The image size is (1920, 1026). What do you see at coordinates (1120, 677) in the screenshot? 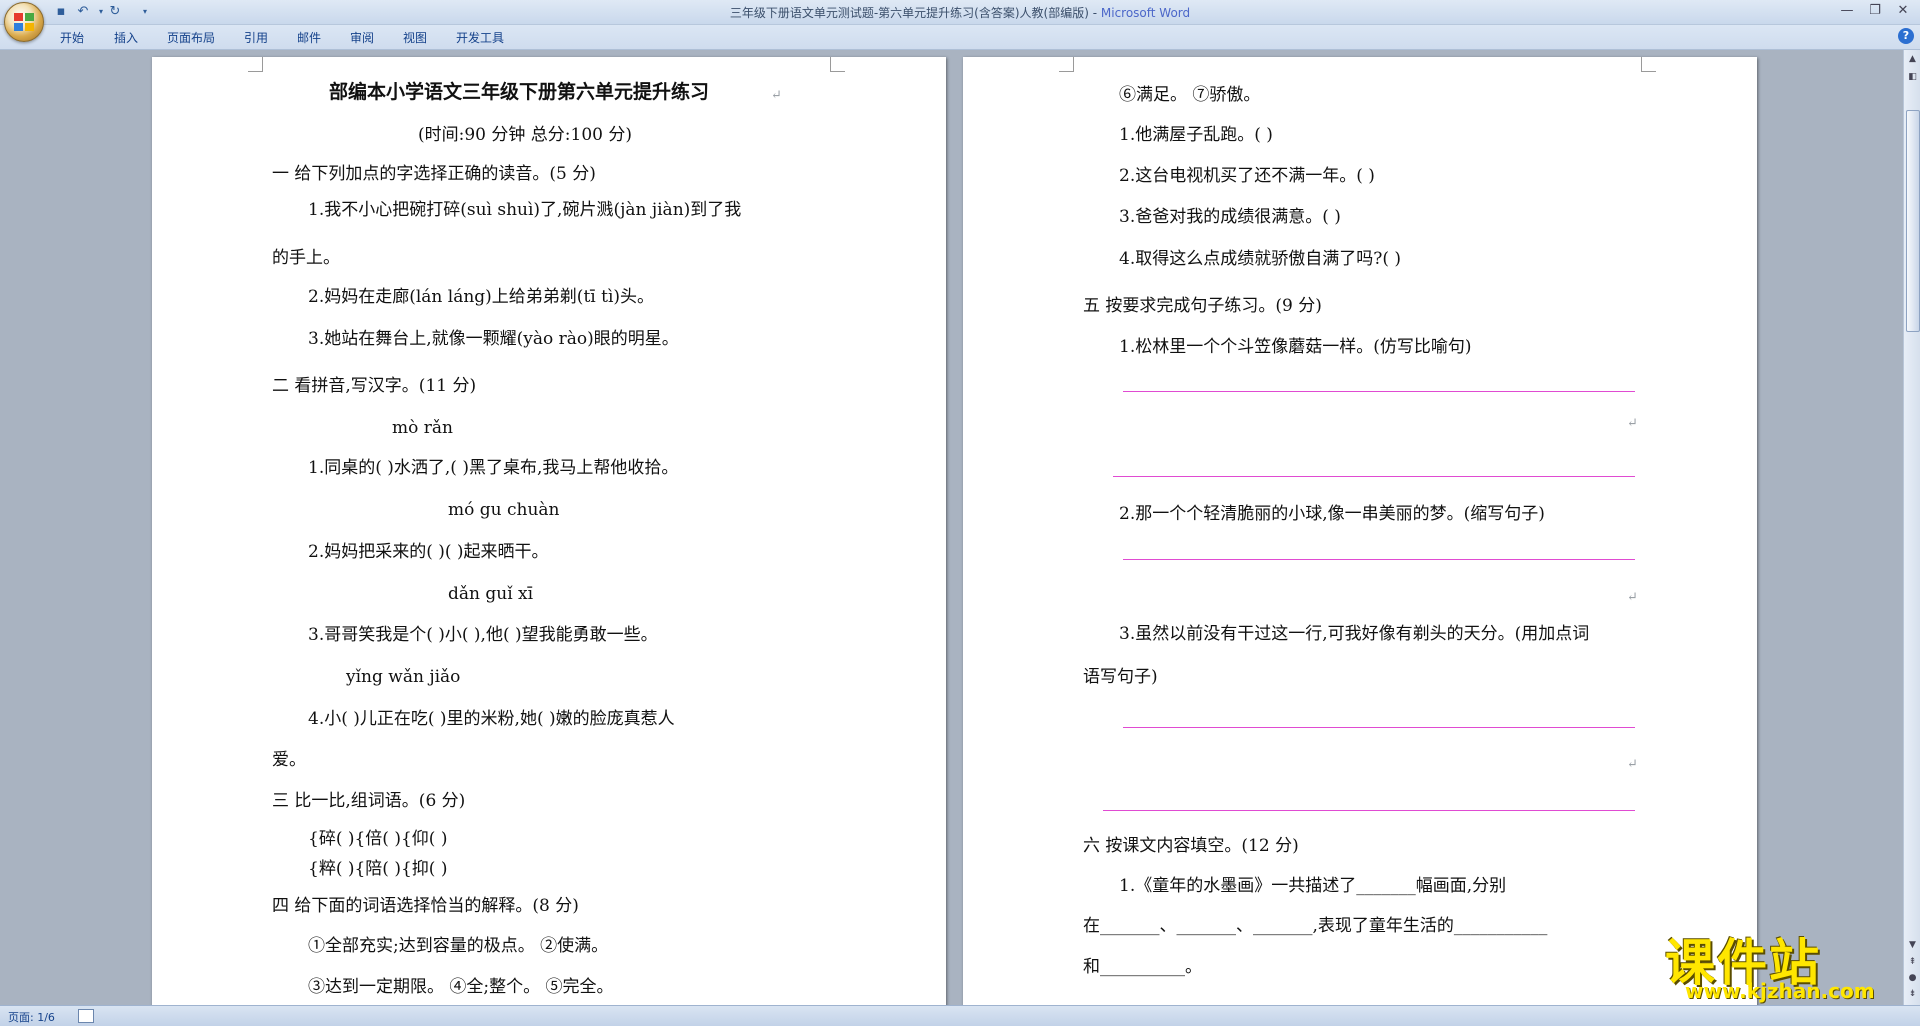
I see `question-text: 语写句子)` at bounding box center [1120, 677].